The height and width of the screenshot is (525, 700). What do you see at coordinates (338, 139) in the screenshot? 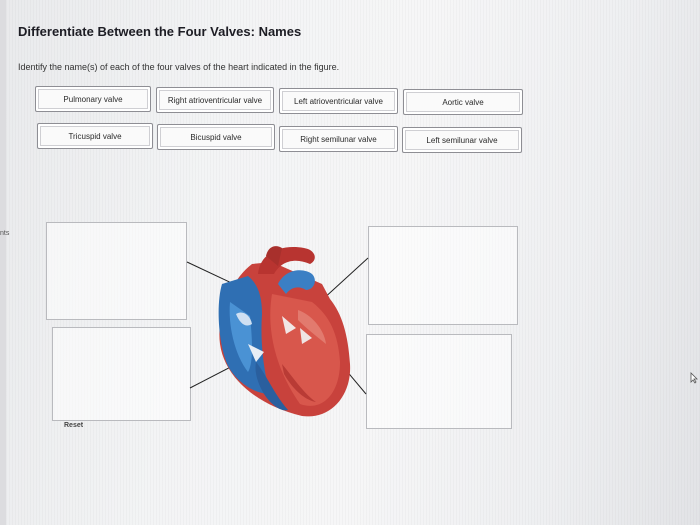
I see `label-chip-right-semilunar-valve: Right semilunar valve` at bounding box center [338, 139].